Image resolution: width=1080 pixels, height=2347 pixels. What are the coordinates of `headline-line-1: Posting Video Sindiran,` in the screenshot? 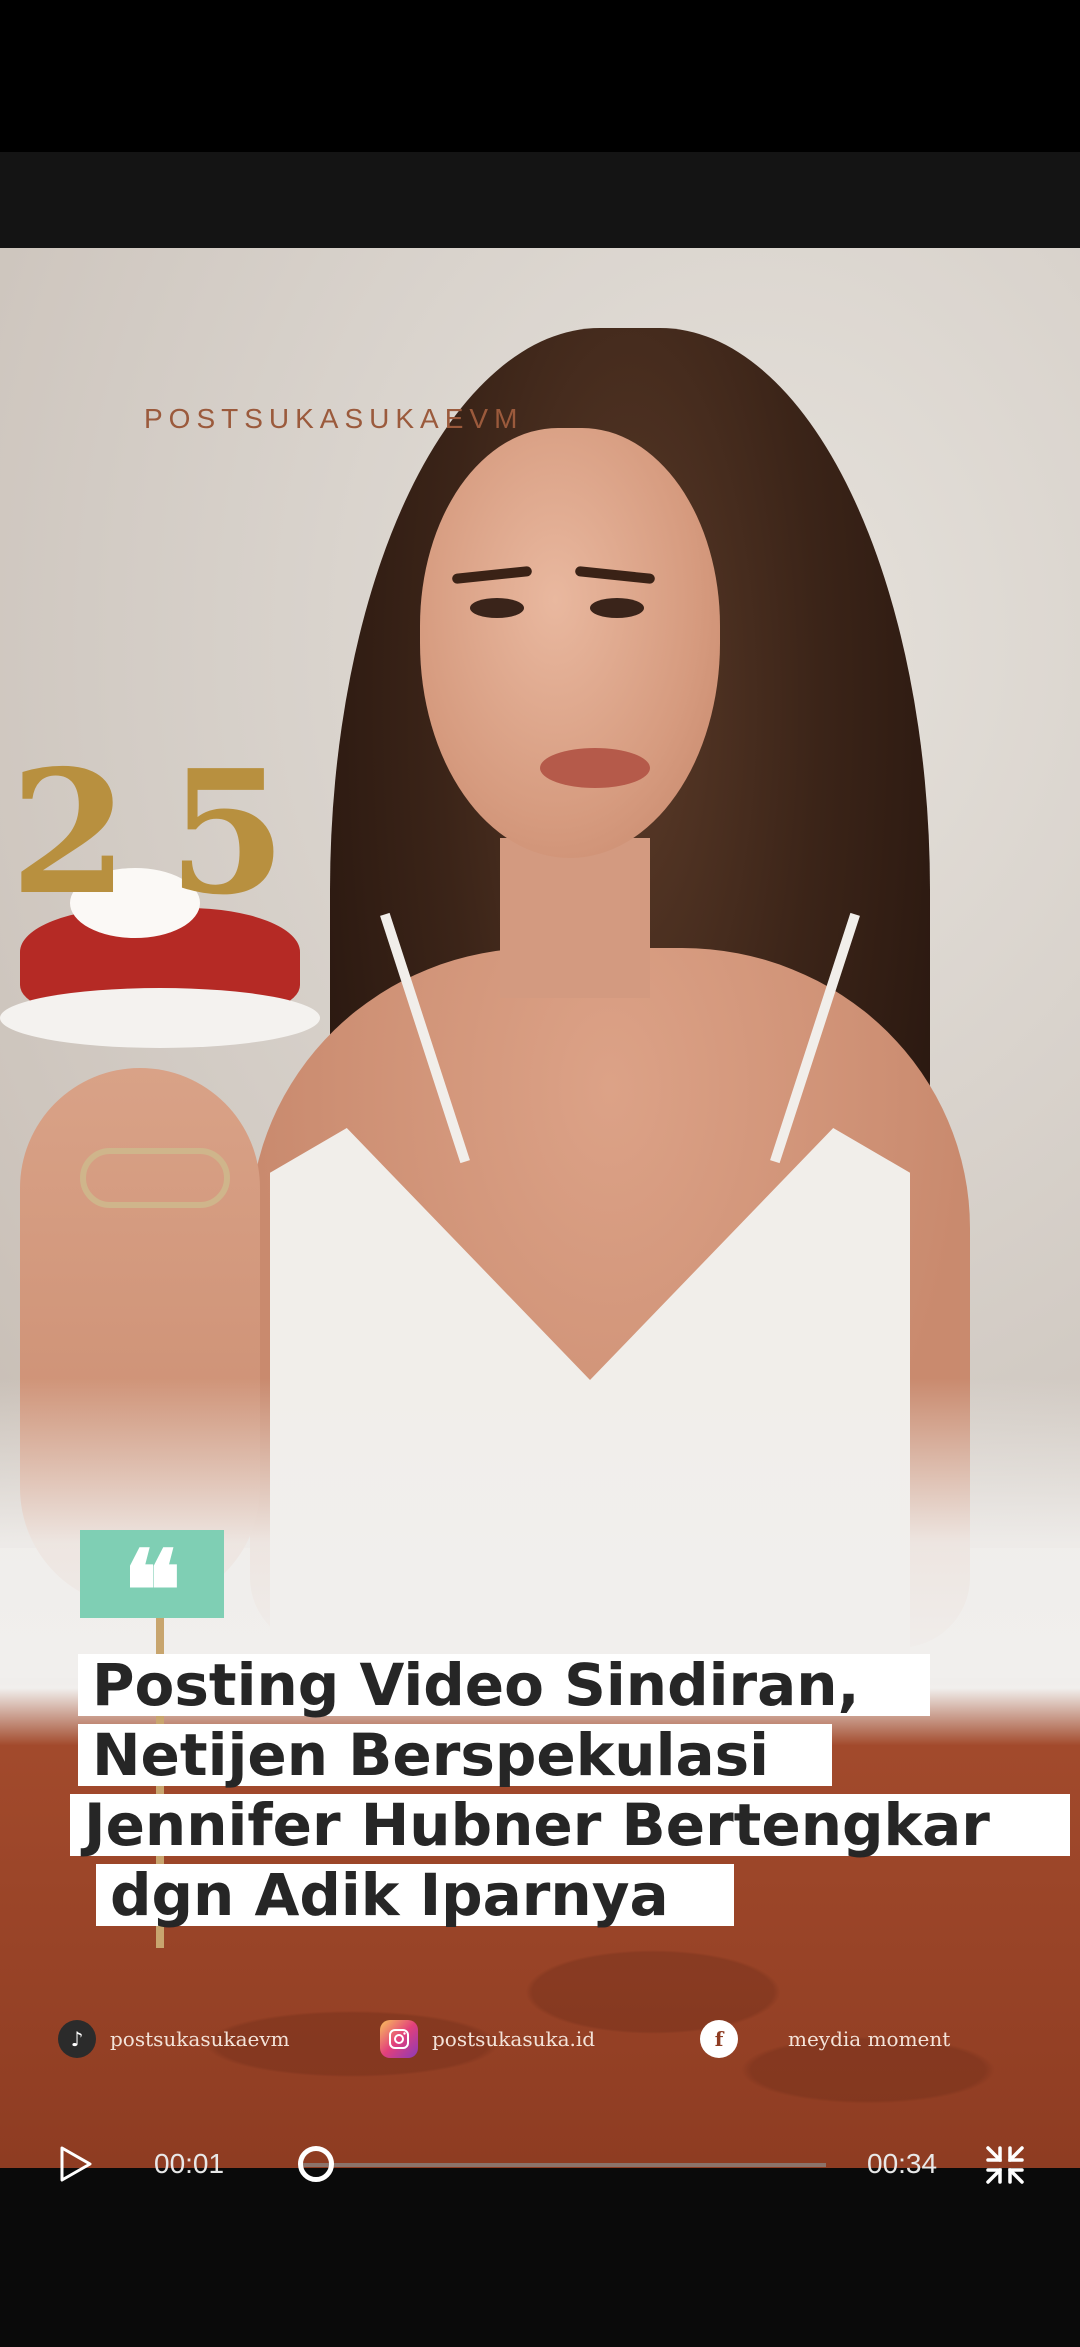 It's located at (504, 1685).